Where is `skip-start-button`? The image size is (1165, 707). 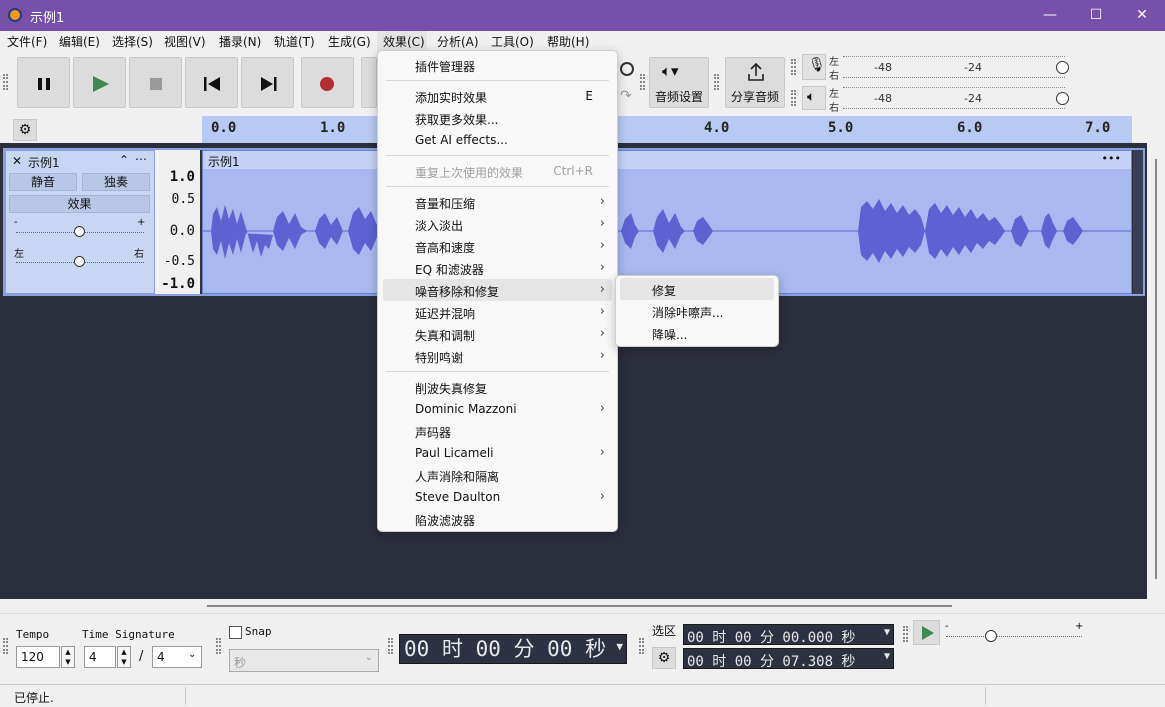
skip-start-button is located at coordinates (211, 82).